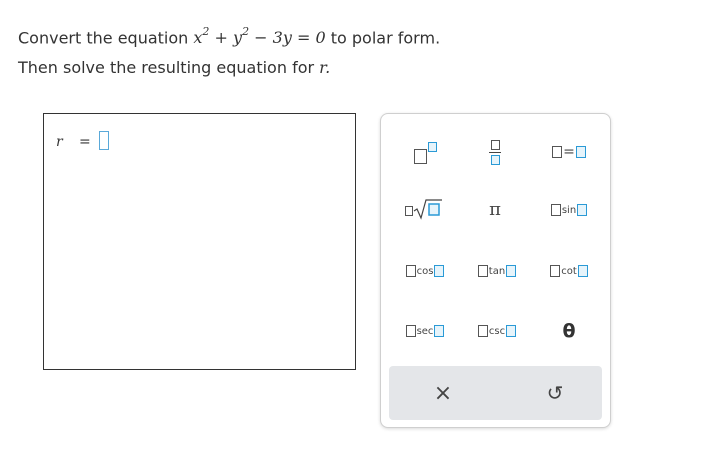 The height and width of the screenshot is (473, 728). Describe the element at coordinates (482, 331) in the screenshot. I see `csc-arg-box-icon` at that location.